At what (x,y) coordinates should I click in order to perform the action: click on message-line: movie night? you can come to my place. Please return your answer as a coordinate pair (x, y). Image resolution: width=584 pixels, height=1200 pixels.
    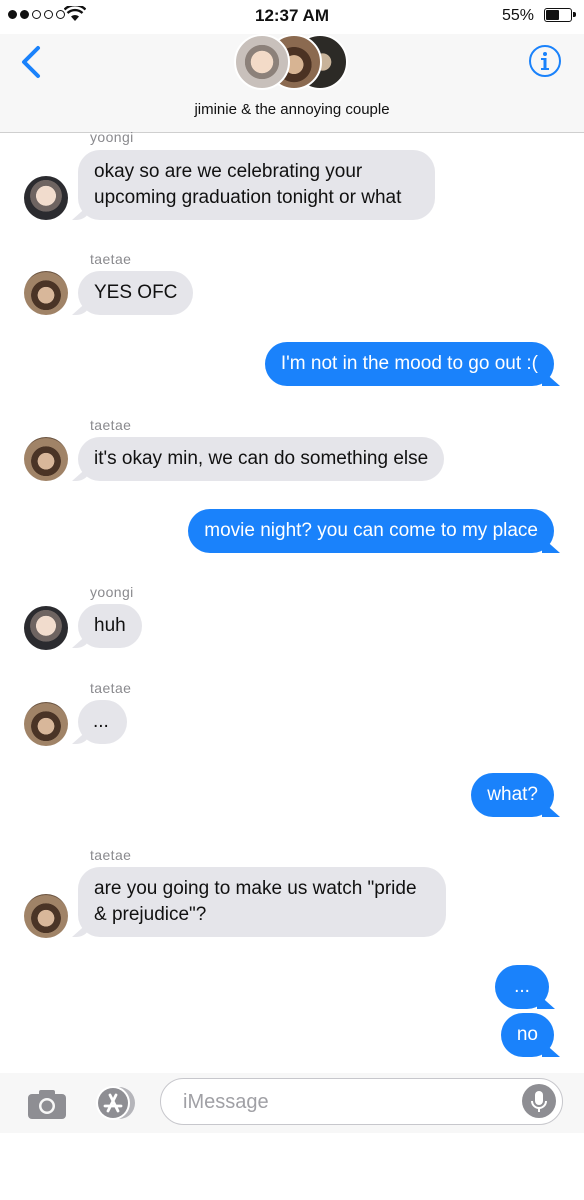
    Looking at the image, I should click on (371, 530).